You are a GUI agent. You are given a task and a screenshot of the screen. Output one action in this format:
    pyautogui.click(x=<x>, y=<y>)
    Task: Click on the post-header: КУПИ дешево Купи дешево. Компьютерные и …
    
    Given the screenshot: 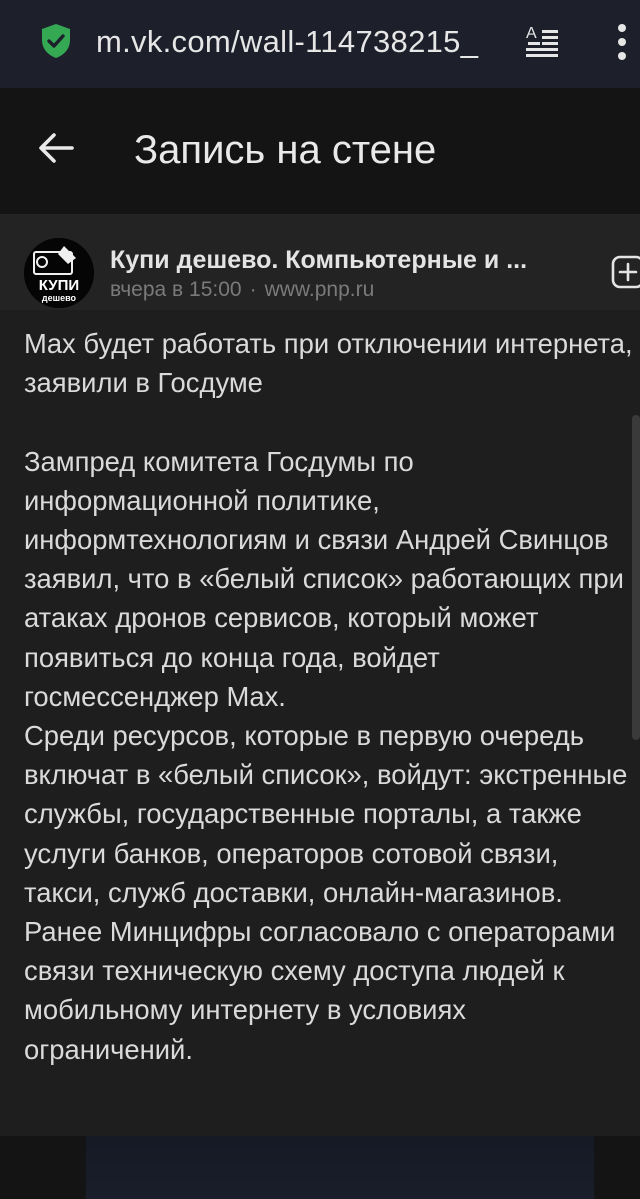 What is the action you would take?
    pyautogui.click(x=320, y=262)
    